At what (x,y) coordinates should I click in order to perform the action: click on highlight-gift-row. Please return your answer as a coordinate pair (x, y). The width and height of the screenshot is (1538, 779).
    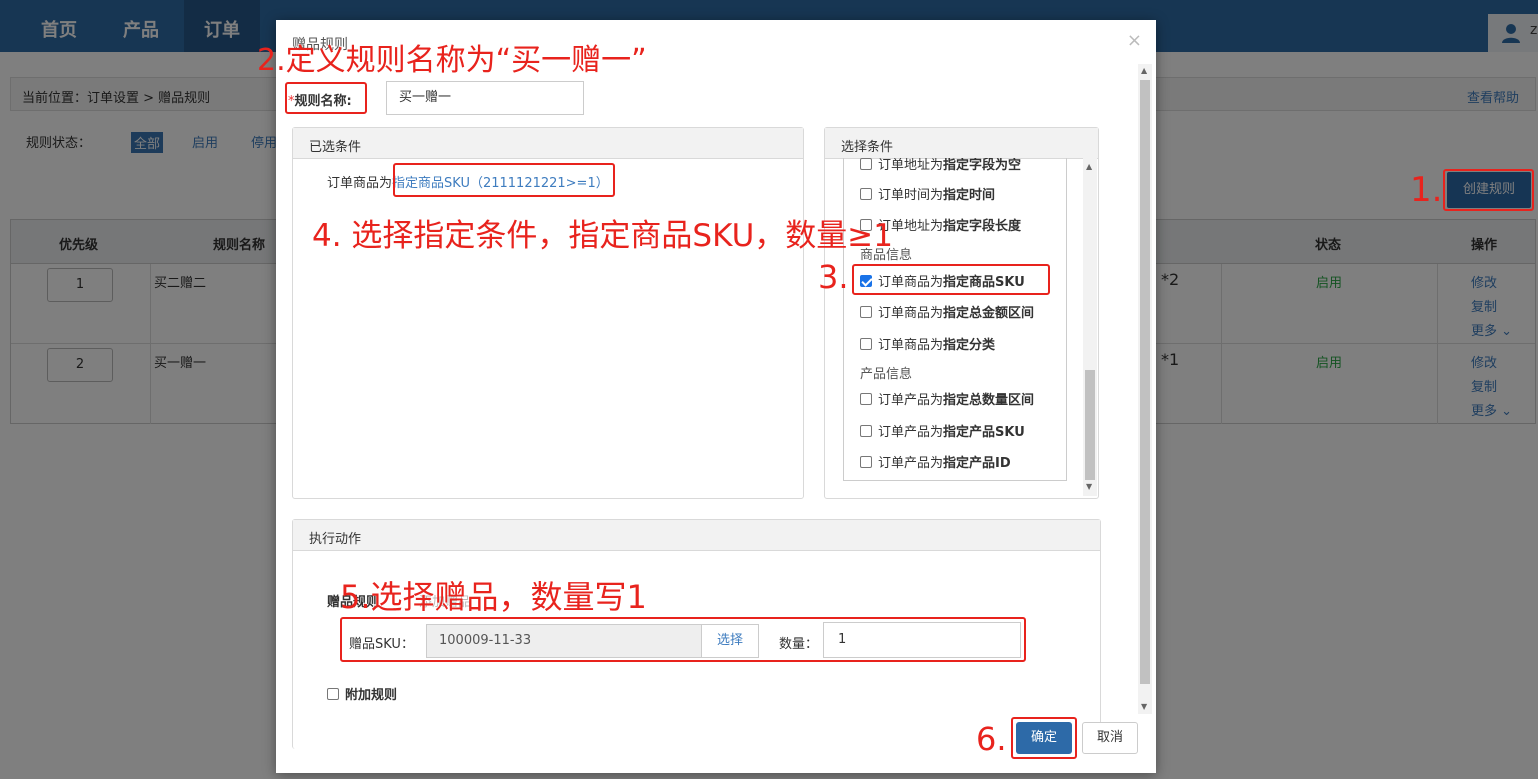
    Looking at the image, I should click on (683, 639).